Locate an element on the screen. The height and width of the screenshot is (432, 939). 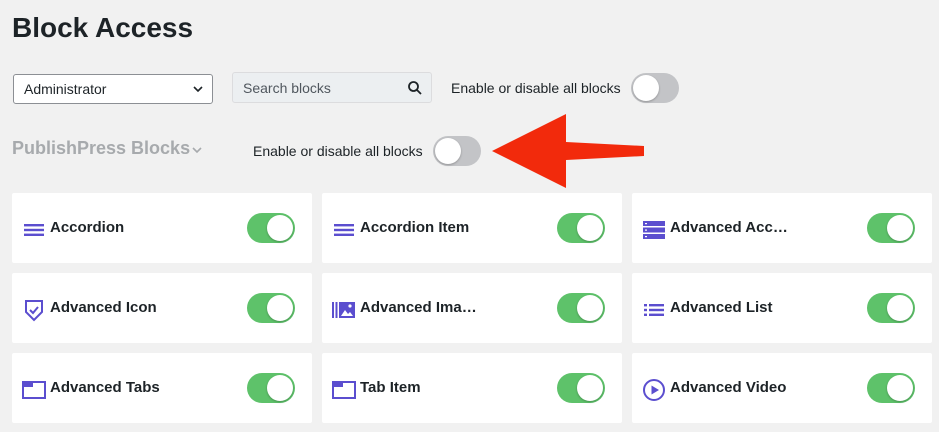
section-title: PublishPress Blocks is located at coordinates (101, 148).